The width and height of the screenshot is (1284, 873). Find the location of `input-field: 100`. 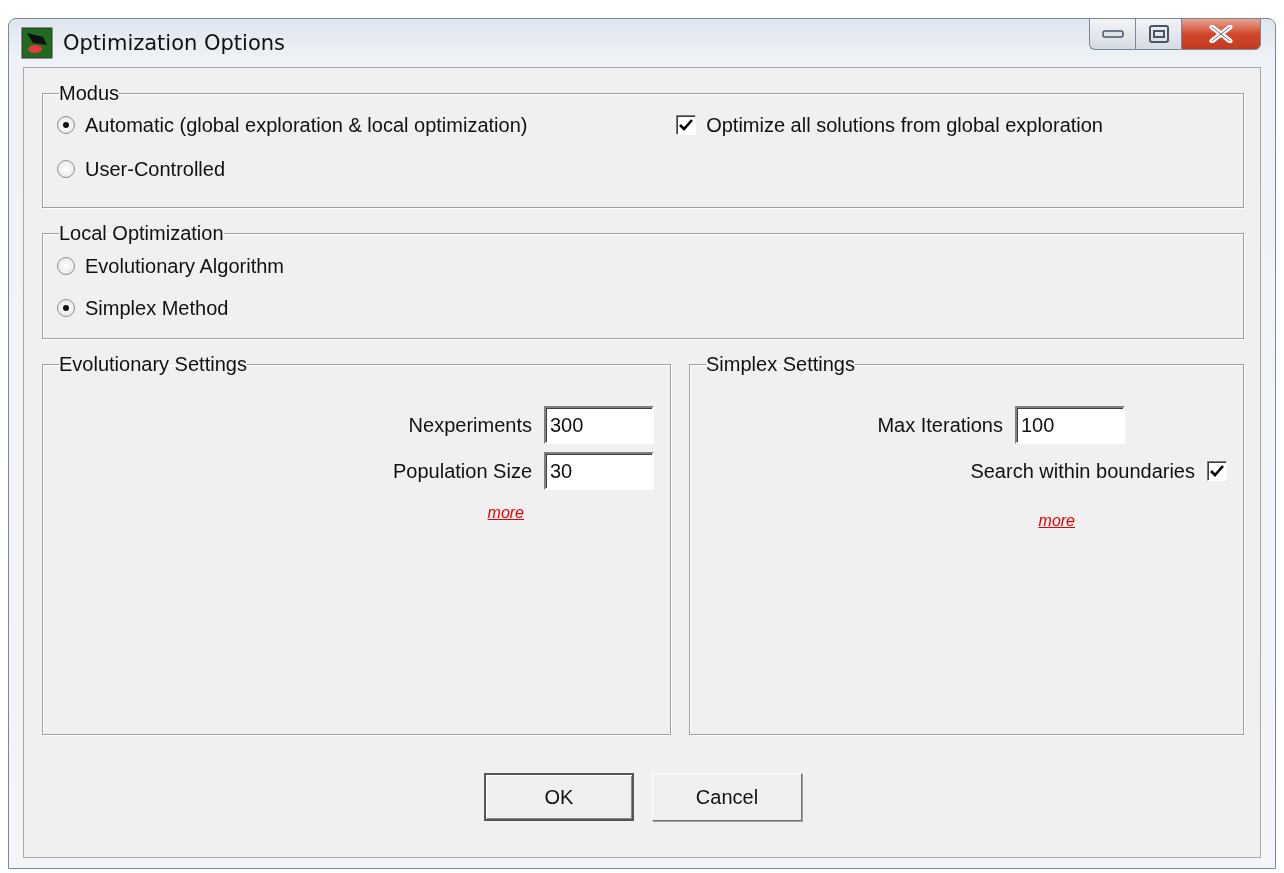

input-field: 100 is located at coordinates (1070, 425).